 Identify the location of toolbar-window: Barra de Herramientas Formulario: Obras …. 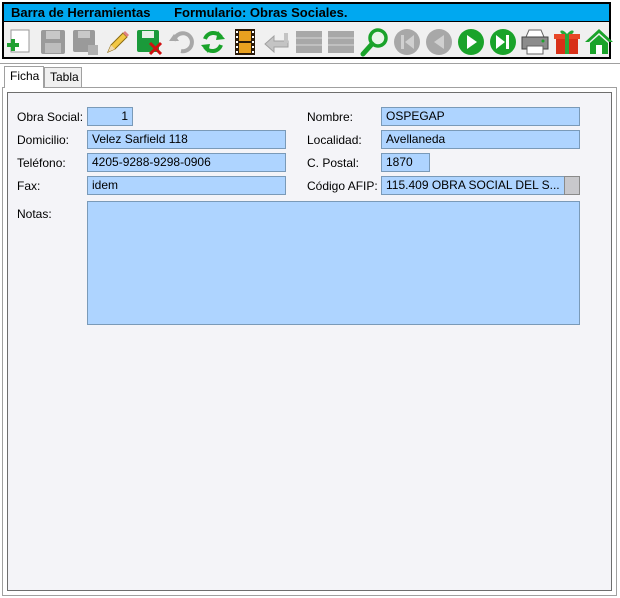
(307, 30).